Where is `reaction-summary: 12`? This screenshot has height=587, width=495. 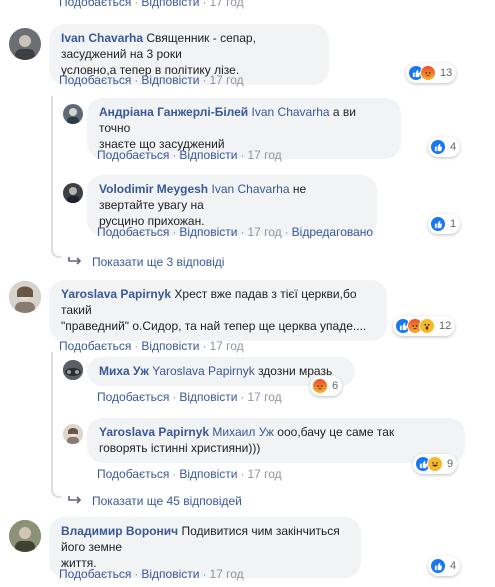 reaction-summary: 12 is located at coordinates (424, 326).